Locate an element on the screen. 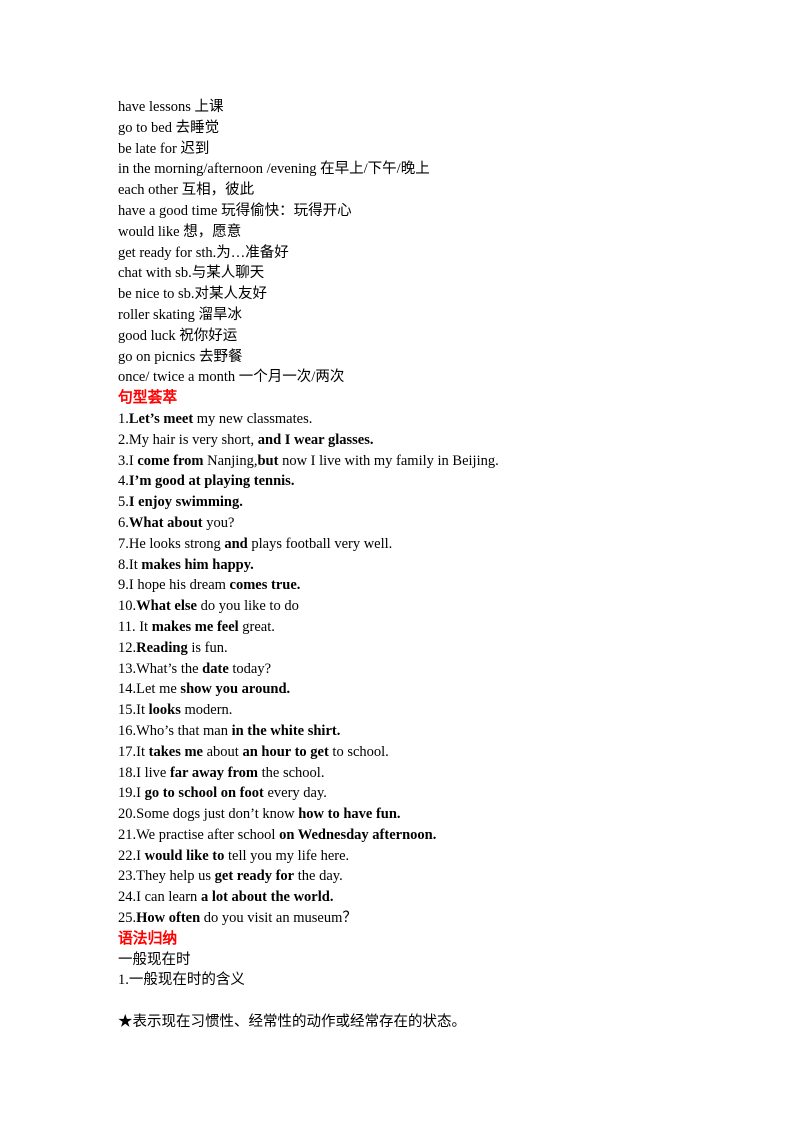 The width and height of the screenshot is (794, 1123). sentence-emphasis: makes me feel is located at coordinates (195, 626).